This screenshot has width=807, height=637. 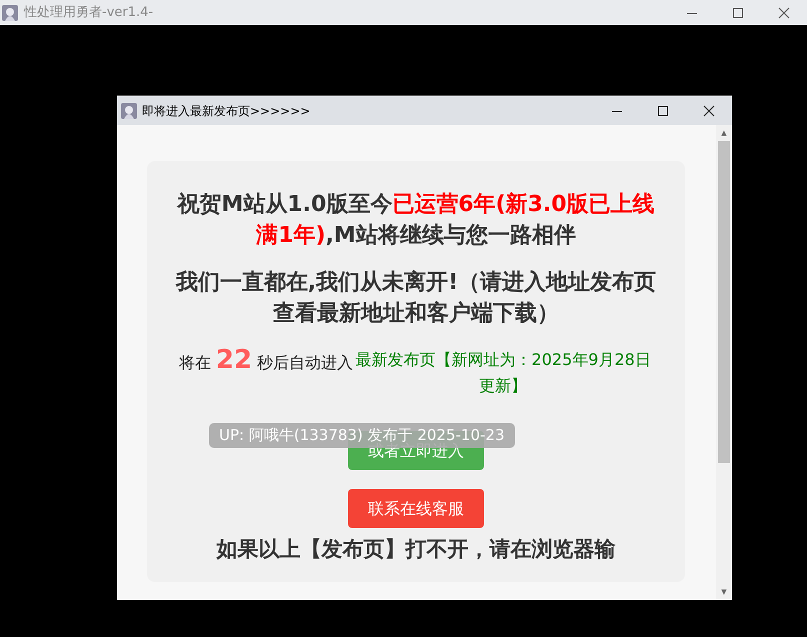 What do you see at coordinates (416, 549) in the screenshot?
I see `footer-text: 如果以上【发布页】打不开，请在浏览器输` at bounding box center [416, 549].